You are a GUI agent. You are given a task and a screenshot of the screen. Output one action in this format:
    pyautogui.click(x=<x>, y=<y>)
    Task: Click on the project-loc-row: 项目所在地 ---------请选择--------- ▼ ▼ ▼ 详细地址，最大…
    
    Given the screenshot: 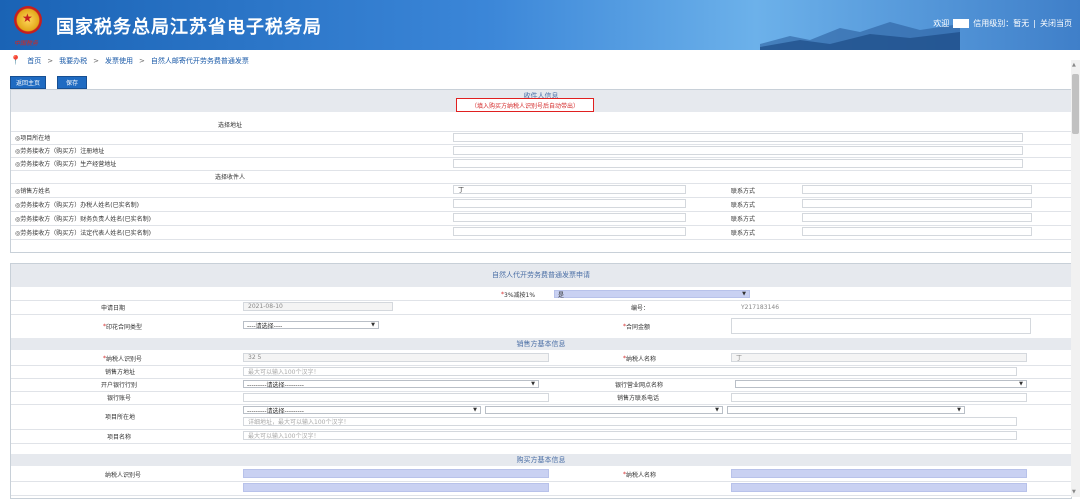 What is the action you would take?
    pyautogui.click(x=541, y=417)
    